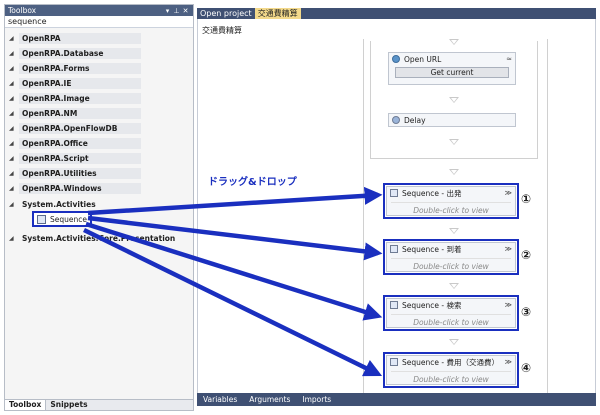 This screenshot has width=600, height=415. What do you see at coordinates (526, 312) in the screenshot?
I see `step-marker: ③` at bounding box center [526, 312].